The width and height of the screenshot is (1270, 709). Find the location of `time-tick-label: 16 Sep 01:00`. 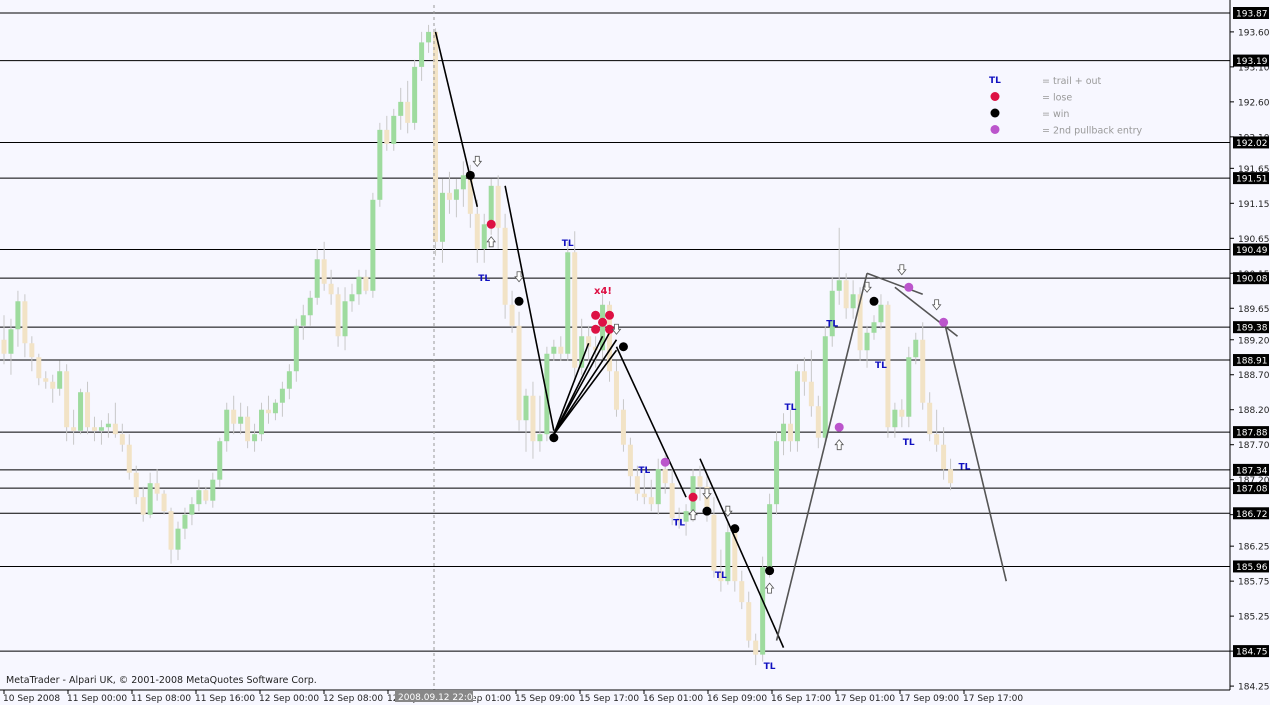

time-tick-label: 16 Sep 01:00 is located at coordinates (673, 699).